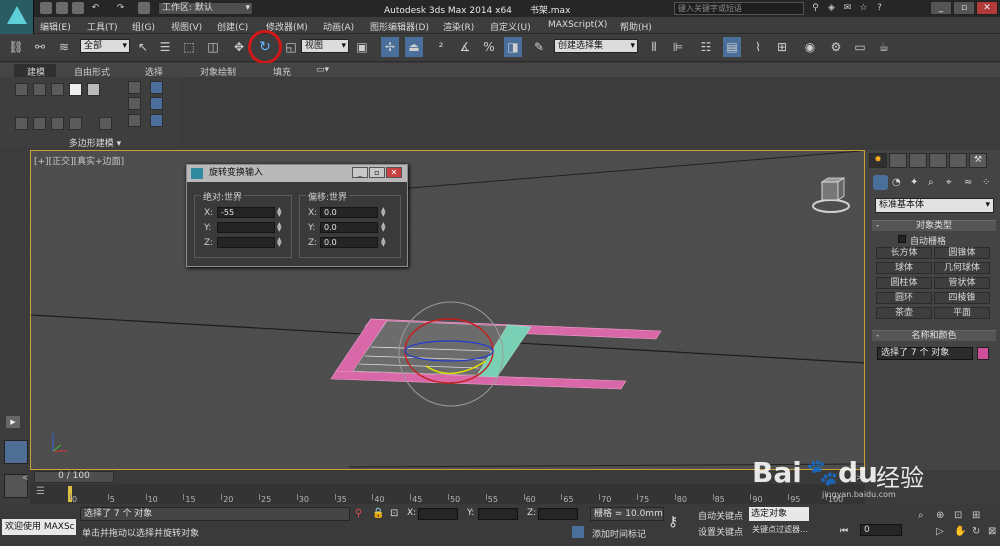 The width and height of the screenshot is (1000, 546). Describe the element at coordinates (465, 47) in the screenshot. I see `angle-snap-icon: ∡` at that location.